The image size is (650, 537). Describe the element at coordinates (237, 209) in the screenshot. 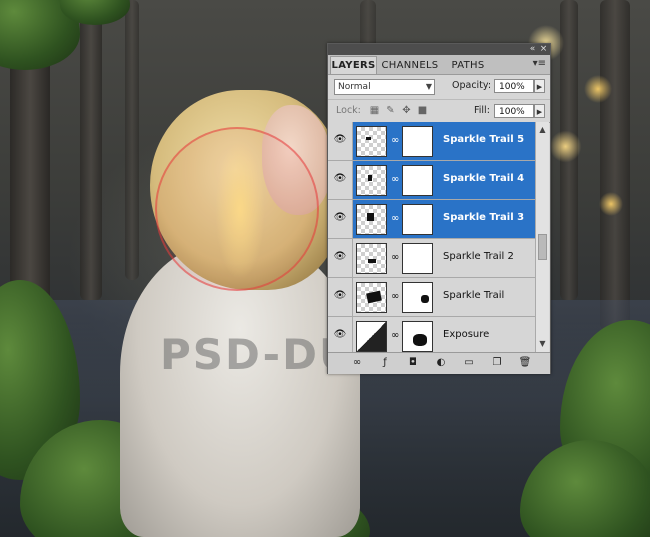

I see `brush-cursor-circle` at that location.